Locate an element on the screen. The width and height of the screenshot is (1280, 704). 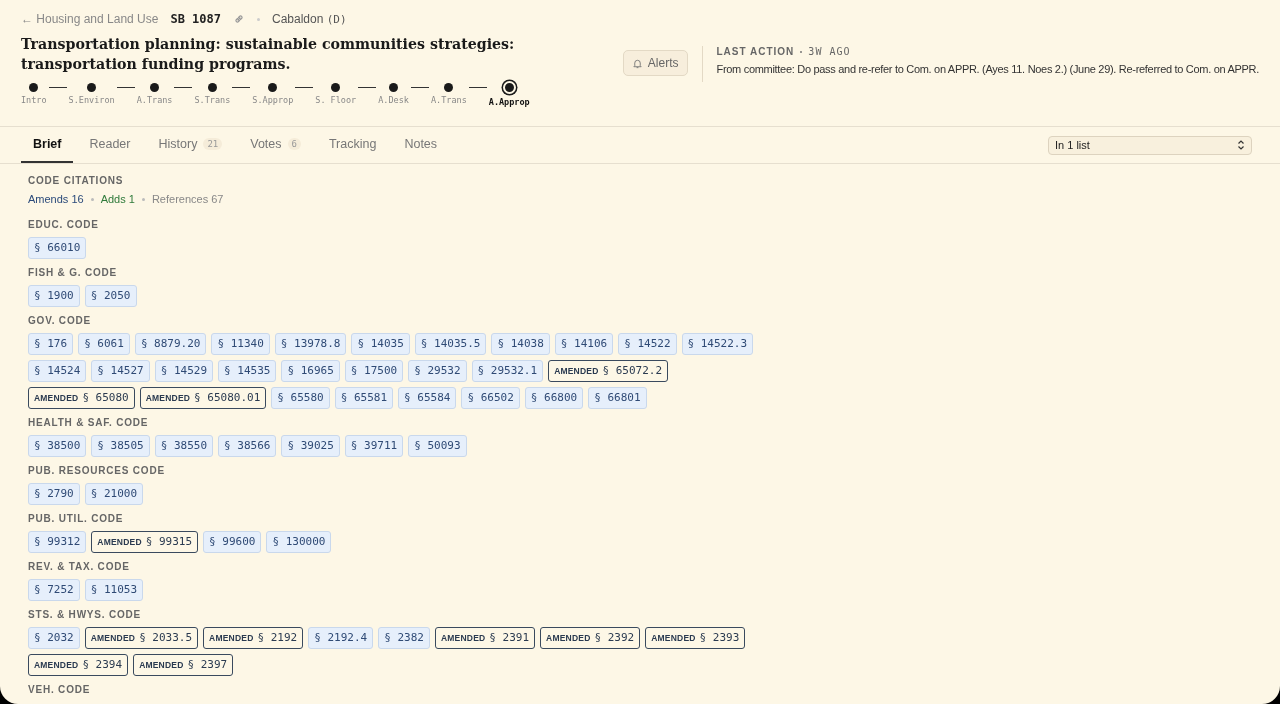
citation-count: References 67 is located at coordinates (187, 199).